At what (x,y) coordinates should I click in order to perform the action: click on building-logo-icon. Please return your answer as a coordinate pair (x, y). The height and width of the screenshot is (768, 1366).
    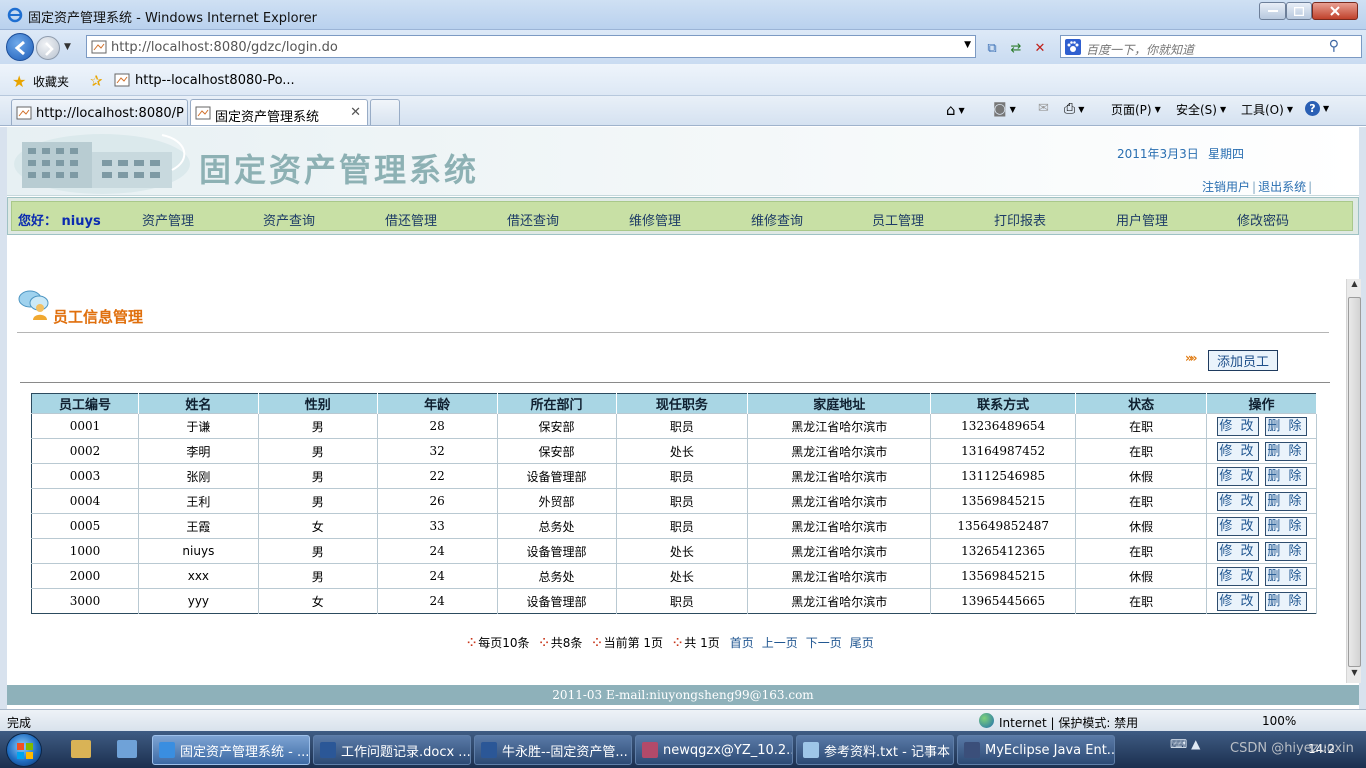
    Looking at the image, I should click on (102, 164).